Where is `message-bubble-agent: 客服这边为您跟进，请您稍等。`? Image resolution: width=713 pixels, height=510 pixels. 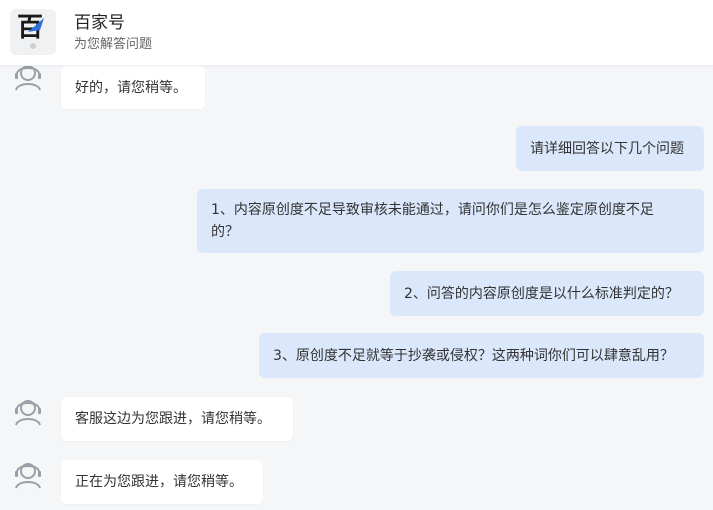
message-bubble-agent: 客服这边为您跟进，请您稍等。 is located at coordinates (177, 419).